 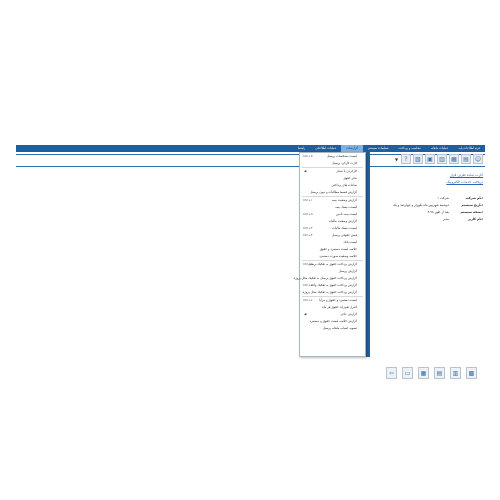 I want to click on print-icon: ▧, so click(x=418, y=159).